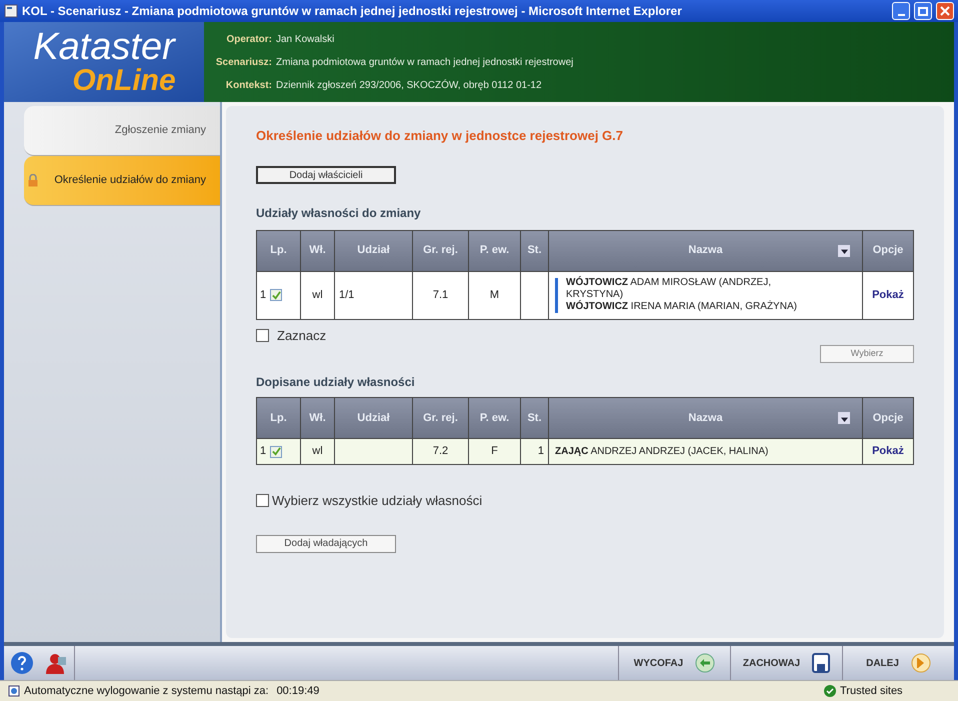 Image resolution: width=958 pixels, height=701 pixels. Describe the element at coordinates (33, 180) in the screenshot. I see `lock-icon` at that location.